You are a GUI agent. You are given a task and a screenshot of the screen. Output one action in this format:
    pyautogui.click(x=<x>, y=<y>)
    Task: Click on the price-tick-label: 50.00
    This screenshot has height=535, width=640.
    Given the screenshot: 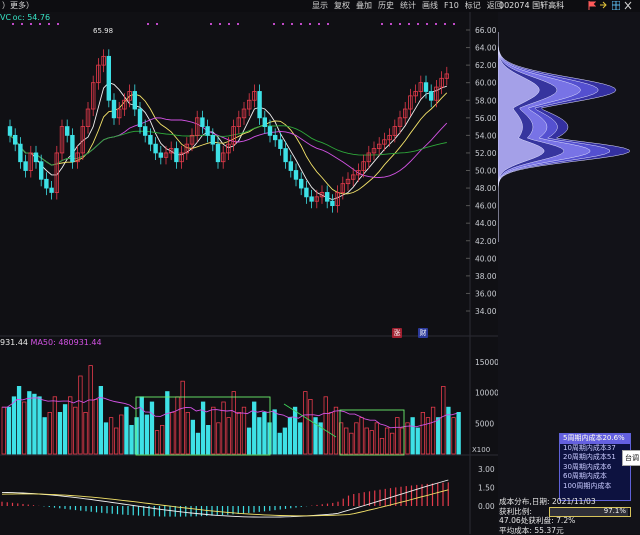 What is the action you would take?
    pyautogui.click(x=486, y=171)
    